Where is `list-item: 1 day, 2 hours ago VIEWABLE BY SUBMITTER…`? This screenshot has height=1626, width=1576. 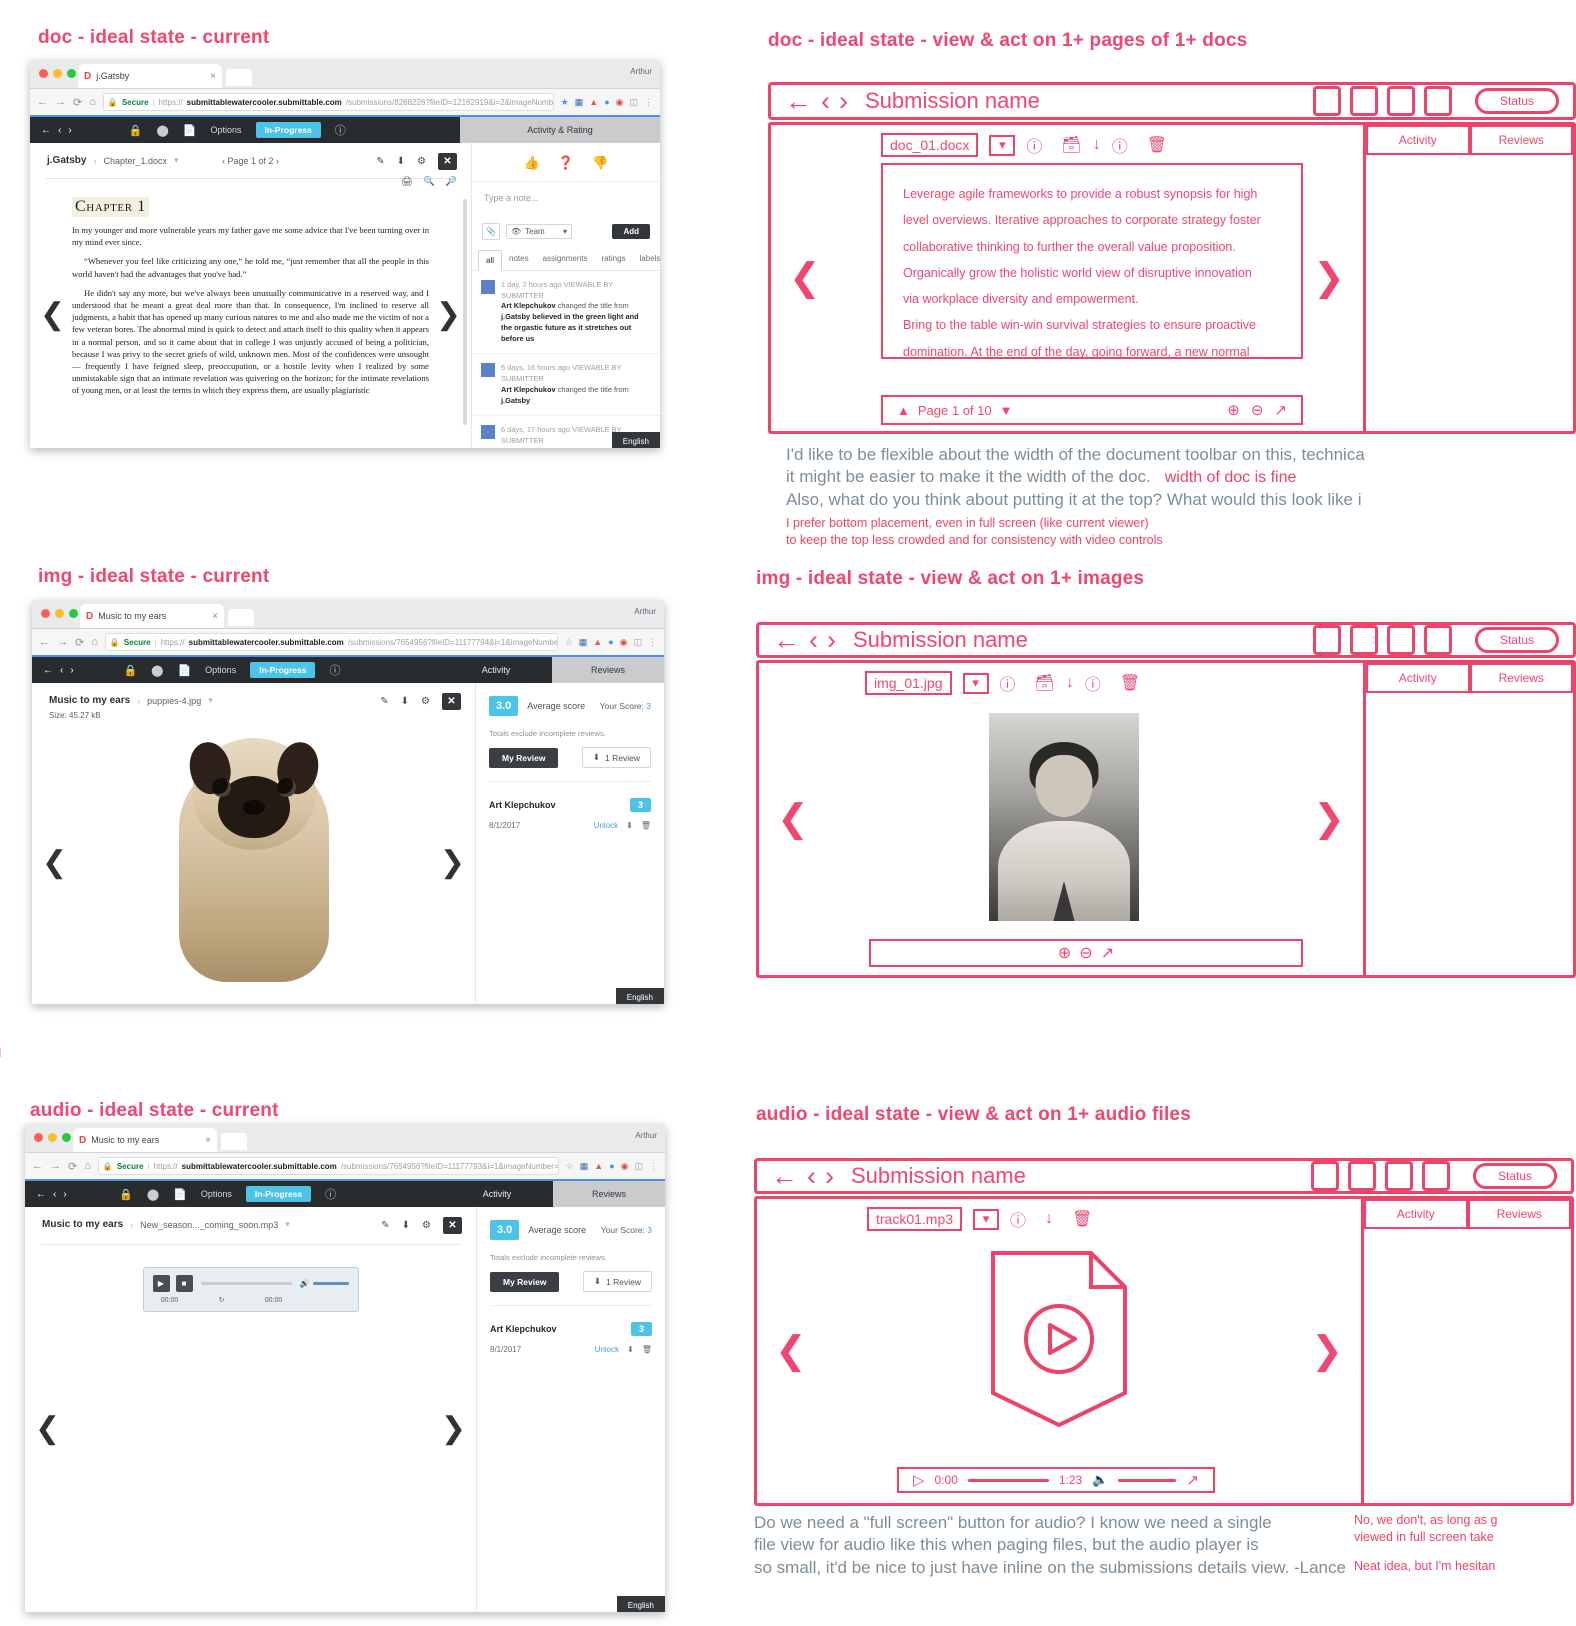
list-item: 1 day, 2 hours ago VIEWABLE BY SUBMITTER… is located at coordinates (566, 313).